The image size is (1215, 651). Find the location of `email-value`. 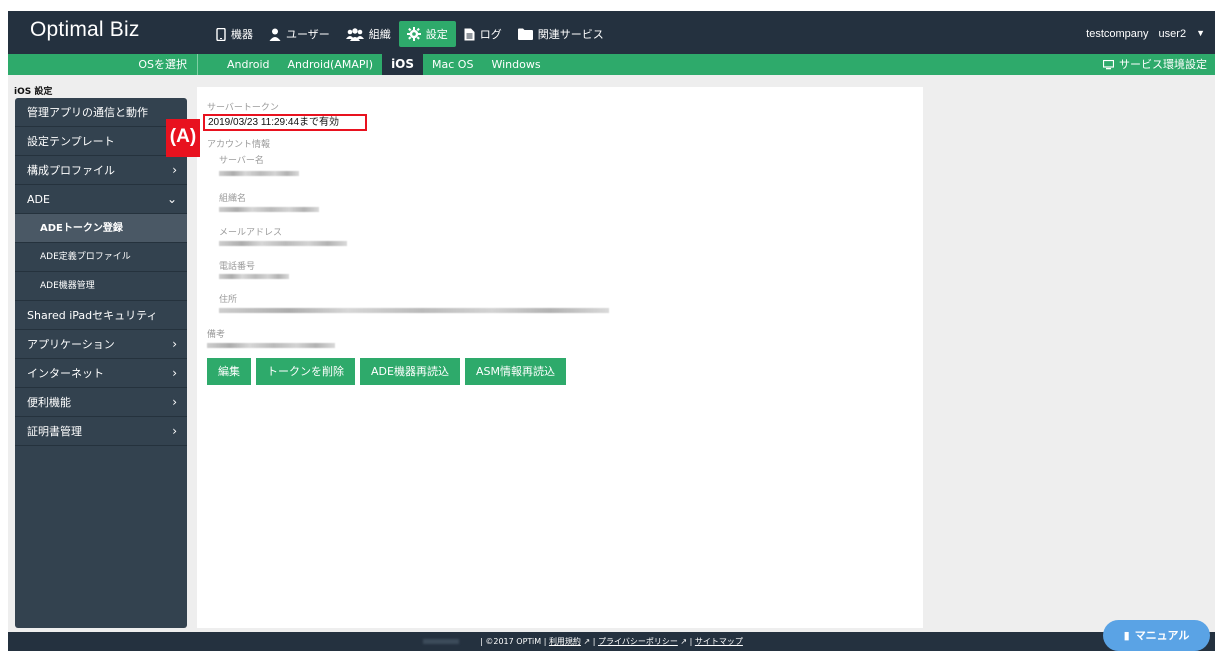

email-value is located at coordinates (283, 243).